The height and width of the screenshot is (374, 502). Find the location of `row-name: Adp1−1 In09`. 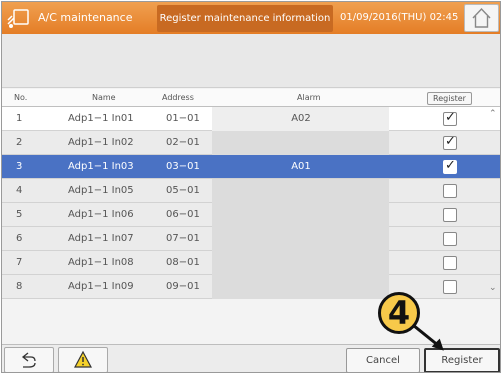

row-name: Adp1−1 In09 is located at coordinates (101, 286).